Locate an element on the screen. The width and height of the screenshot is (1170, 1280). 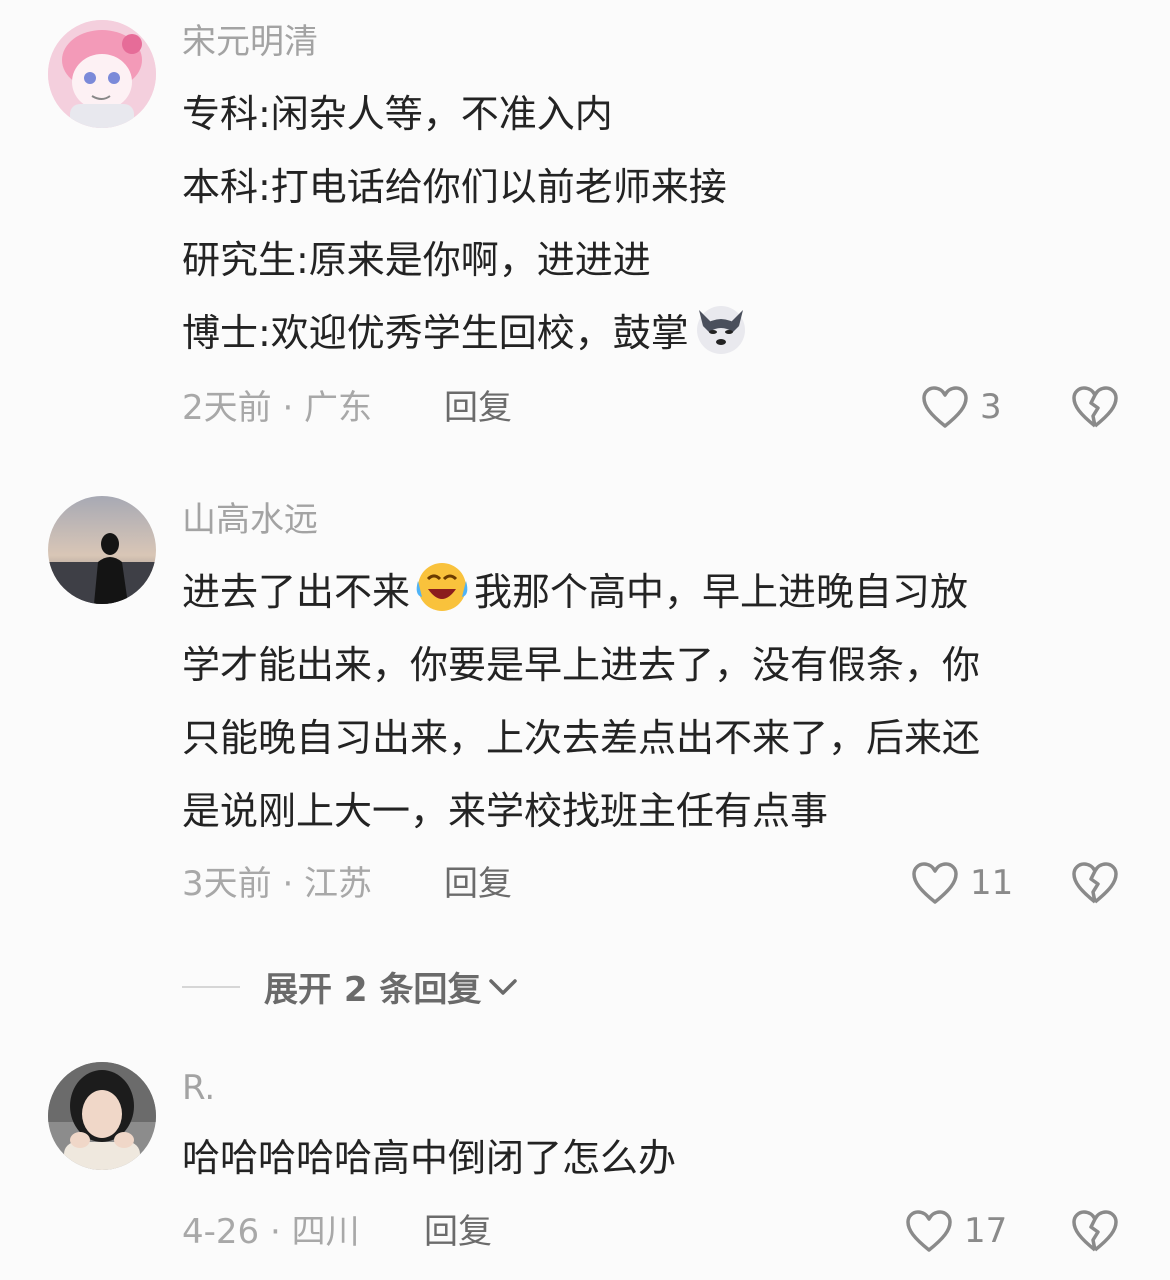
comment-line: 专科:闲杂人等，不准入内 is located at coordinates (397, 114).